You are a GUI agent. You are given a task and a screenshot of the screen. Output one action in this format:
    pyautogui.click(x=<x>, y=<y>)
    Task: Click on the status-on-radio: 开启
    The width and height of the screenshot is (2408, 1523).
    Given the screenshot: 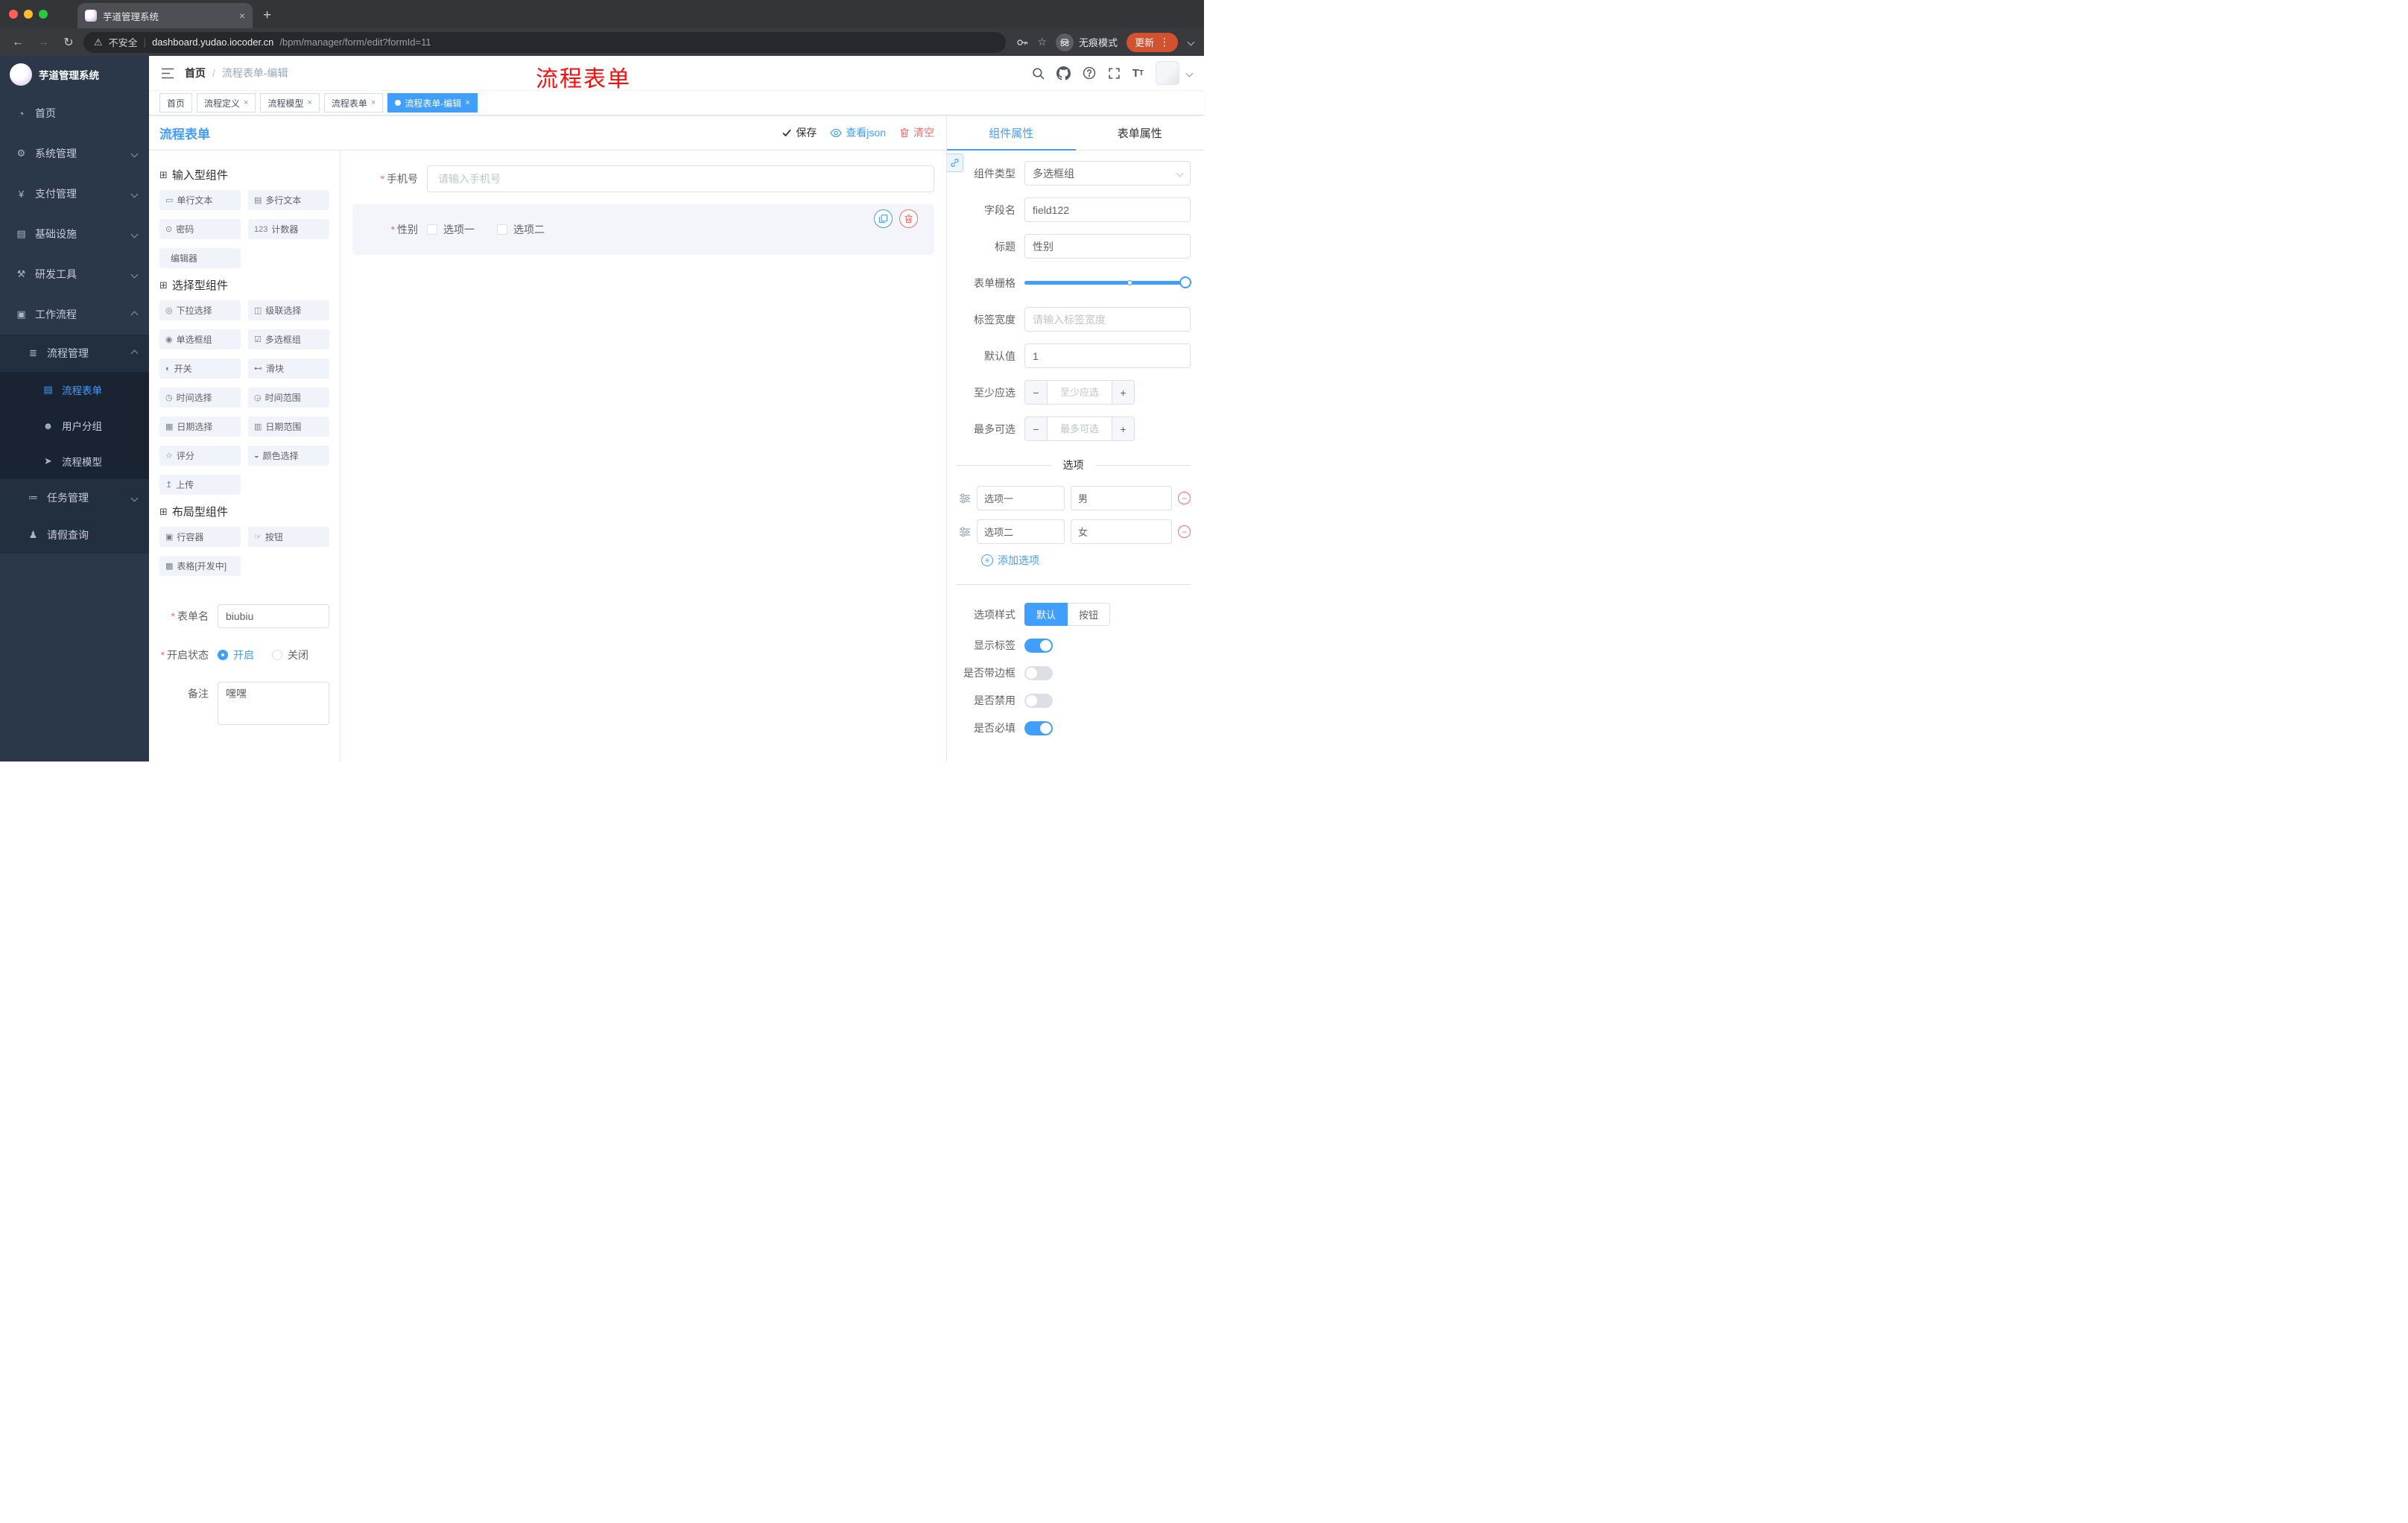 What is the action you would take?
    pyautogui.click(x=236, y=655)
    